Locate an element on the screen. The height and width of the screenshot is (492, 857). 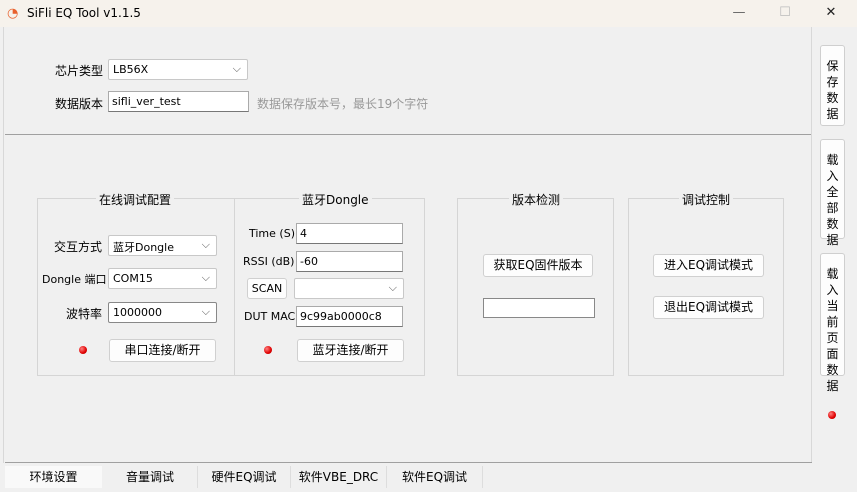
chip-type-value: LB56X is located at coordinates (131, 69).